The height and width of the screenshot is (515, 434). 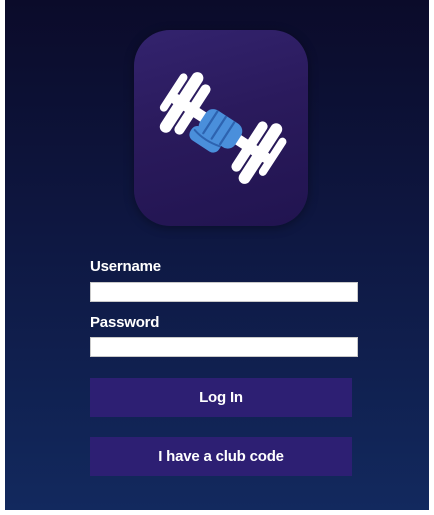 I want to click on password-input, so click(x=224, y=347).